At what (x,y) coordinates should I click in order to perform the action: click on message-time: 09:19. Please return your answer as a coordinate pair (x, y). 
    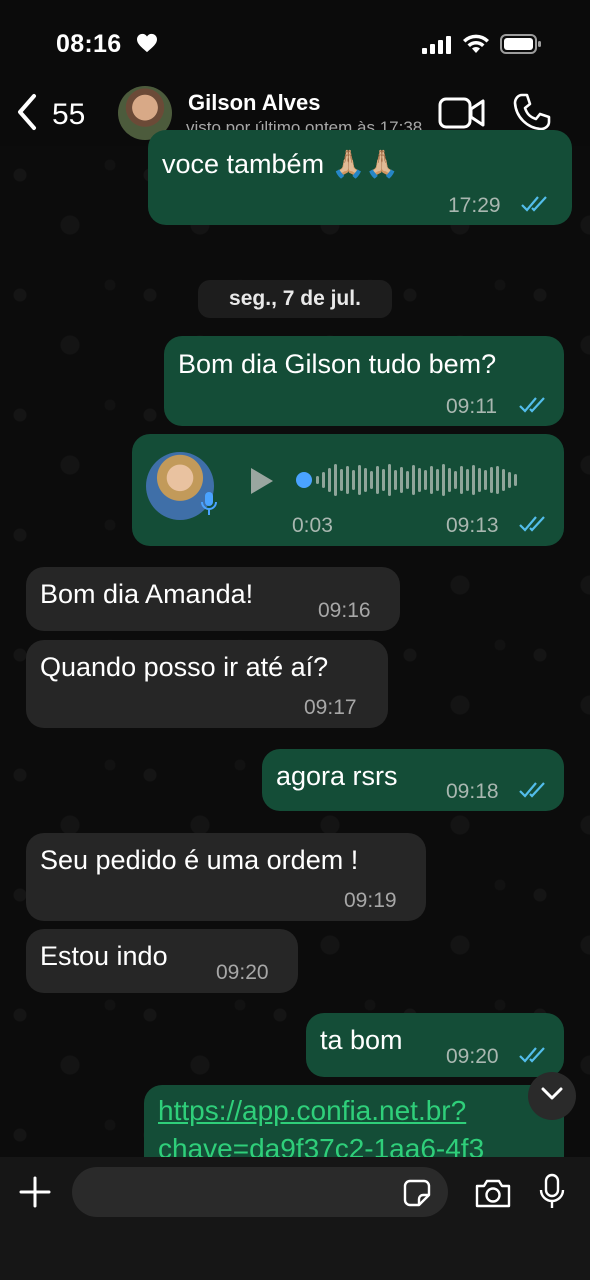
    Looking at the image, I should click on (370, 900).